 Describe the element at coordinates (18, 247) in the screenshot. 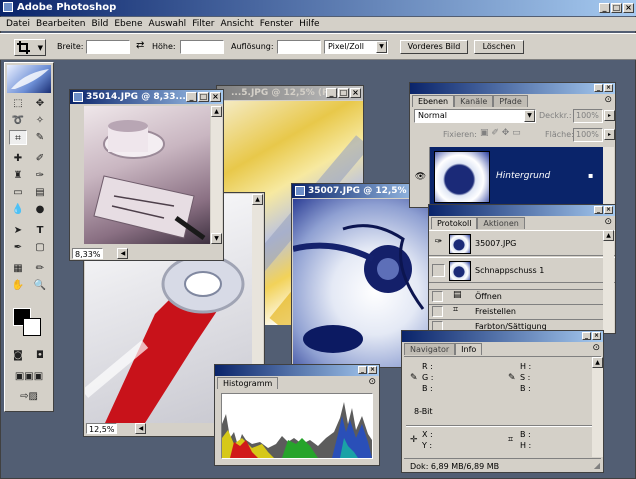

I see `pen-tool-icon: ✒` at that location.